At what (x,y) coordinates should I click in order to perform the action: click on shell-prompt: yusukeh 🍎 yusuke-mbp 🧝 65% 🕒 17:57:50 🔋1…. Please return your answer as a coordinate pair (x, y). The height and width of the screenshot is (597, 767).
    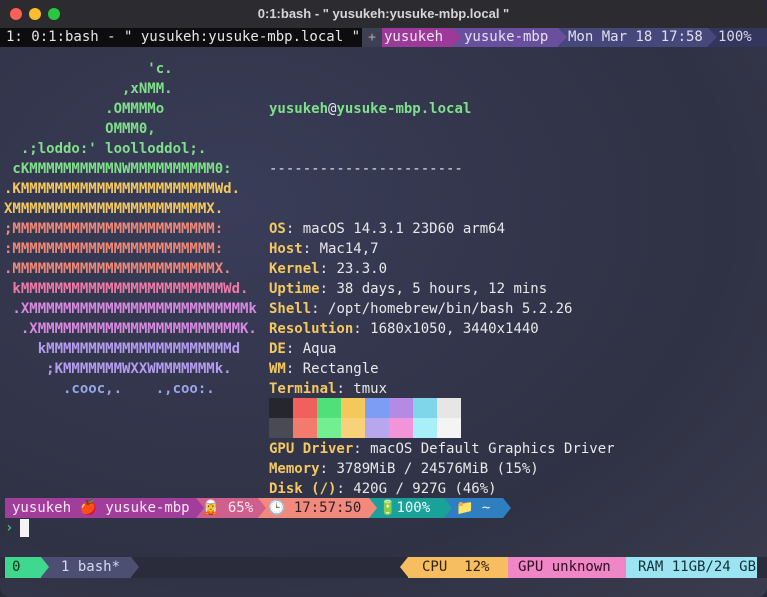
    Looking at the image, I should click on (265, 508).